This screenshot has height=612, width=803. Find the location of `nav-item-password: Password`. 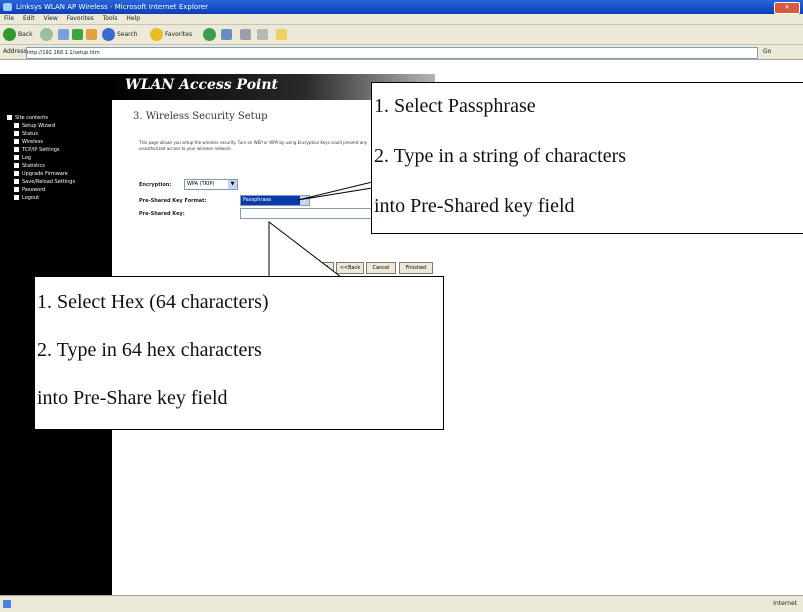

nav-item-password: Password is located at coordinates (59, 190).